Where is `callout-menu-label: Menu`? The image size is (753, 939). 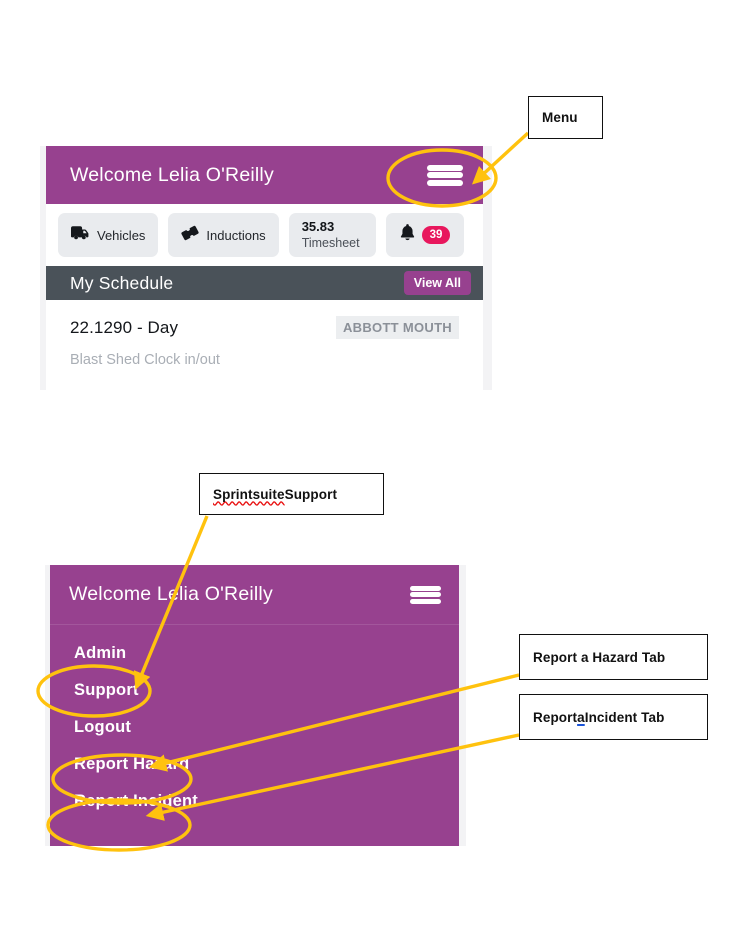
callout-menu-label: Menu is located at coordinates (560, 117).